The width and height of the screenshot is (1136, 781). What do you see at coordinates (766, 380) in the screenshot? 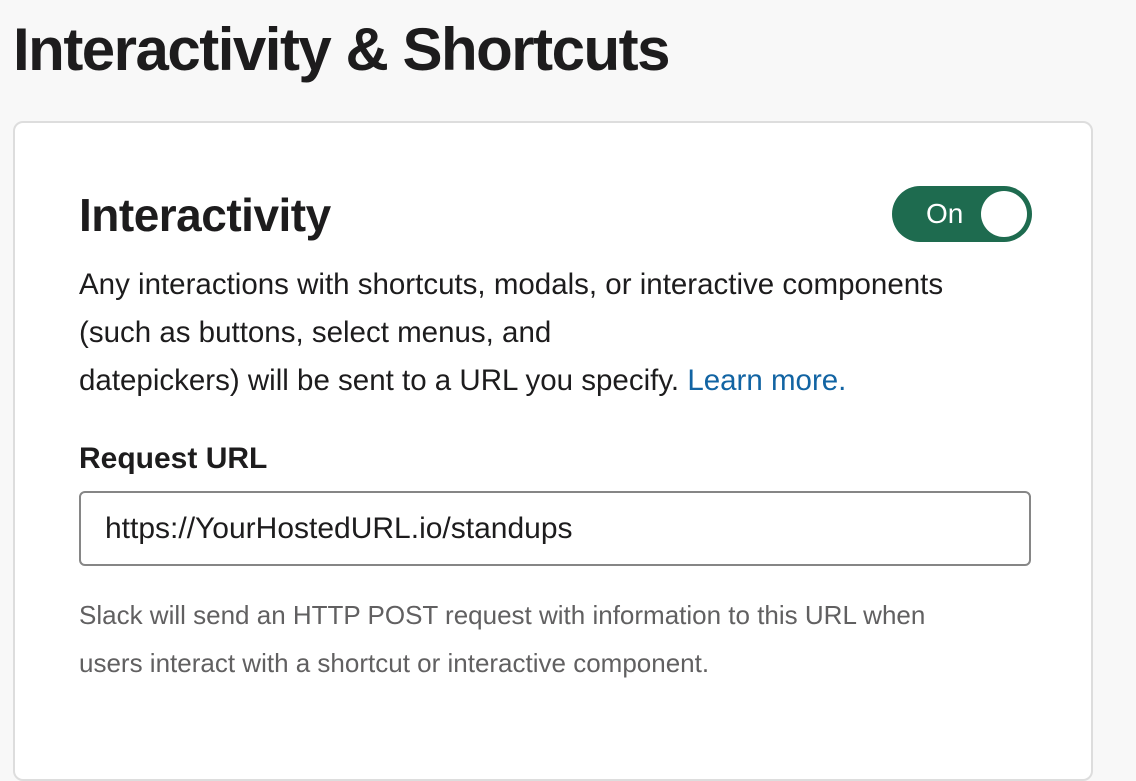
I see `learn-more-link: Learn more.` at bounding box center [766, 380].